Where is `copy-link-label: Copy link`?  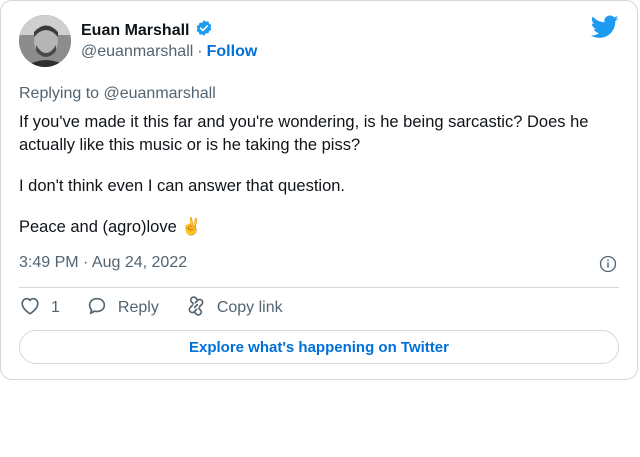 copy-link-label: Copy link is located at coordinates (249, 307).